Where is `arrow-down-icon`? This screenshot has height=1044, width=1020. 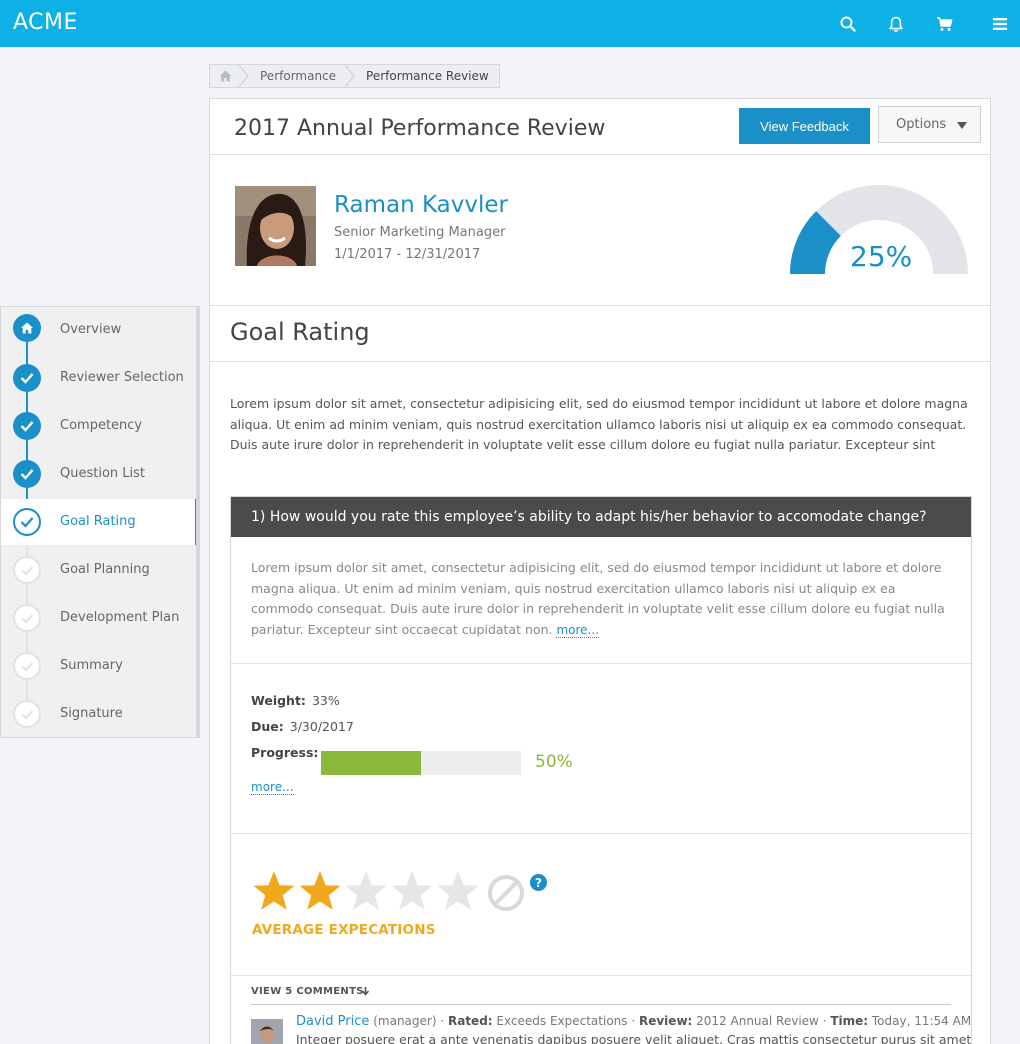 arrow-down-icon is located at coordinates (365, 991).